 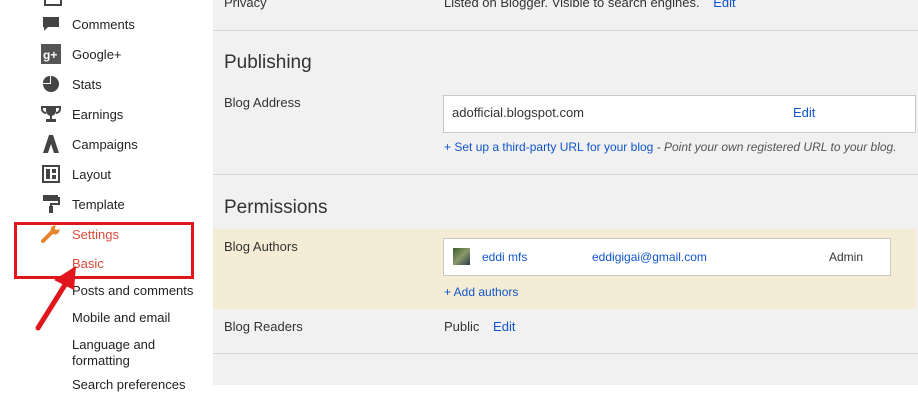 I want to click on svg-text: g+, so click(x=50, y=55).